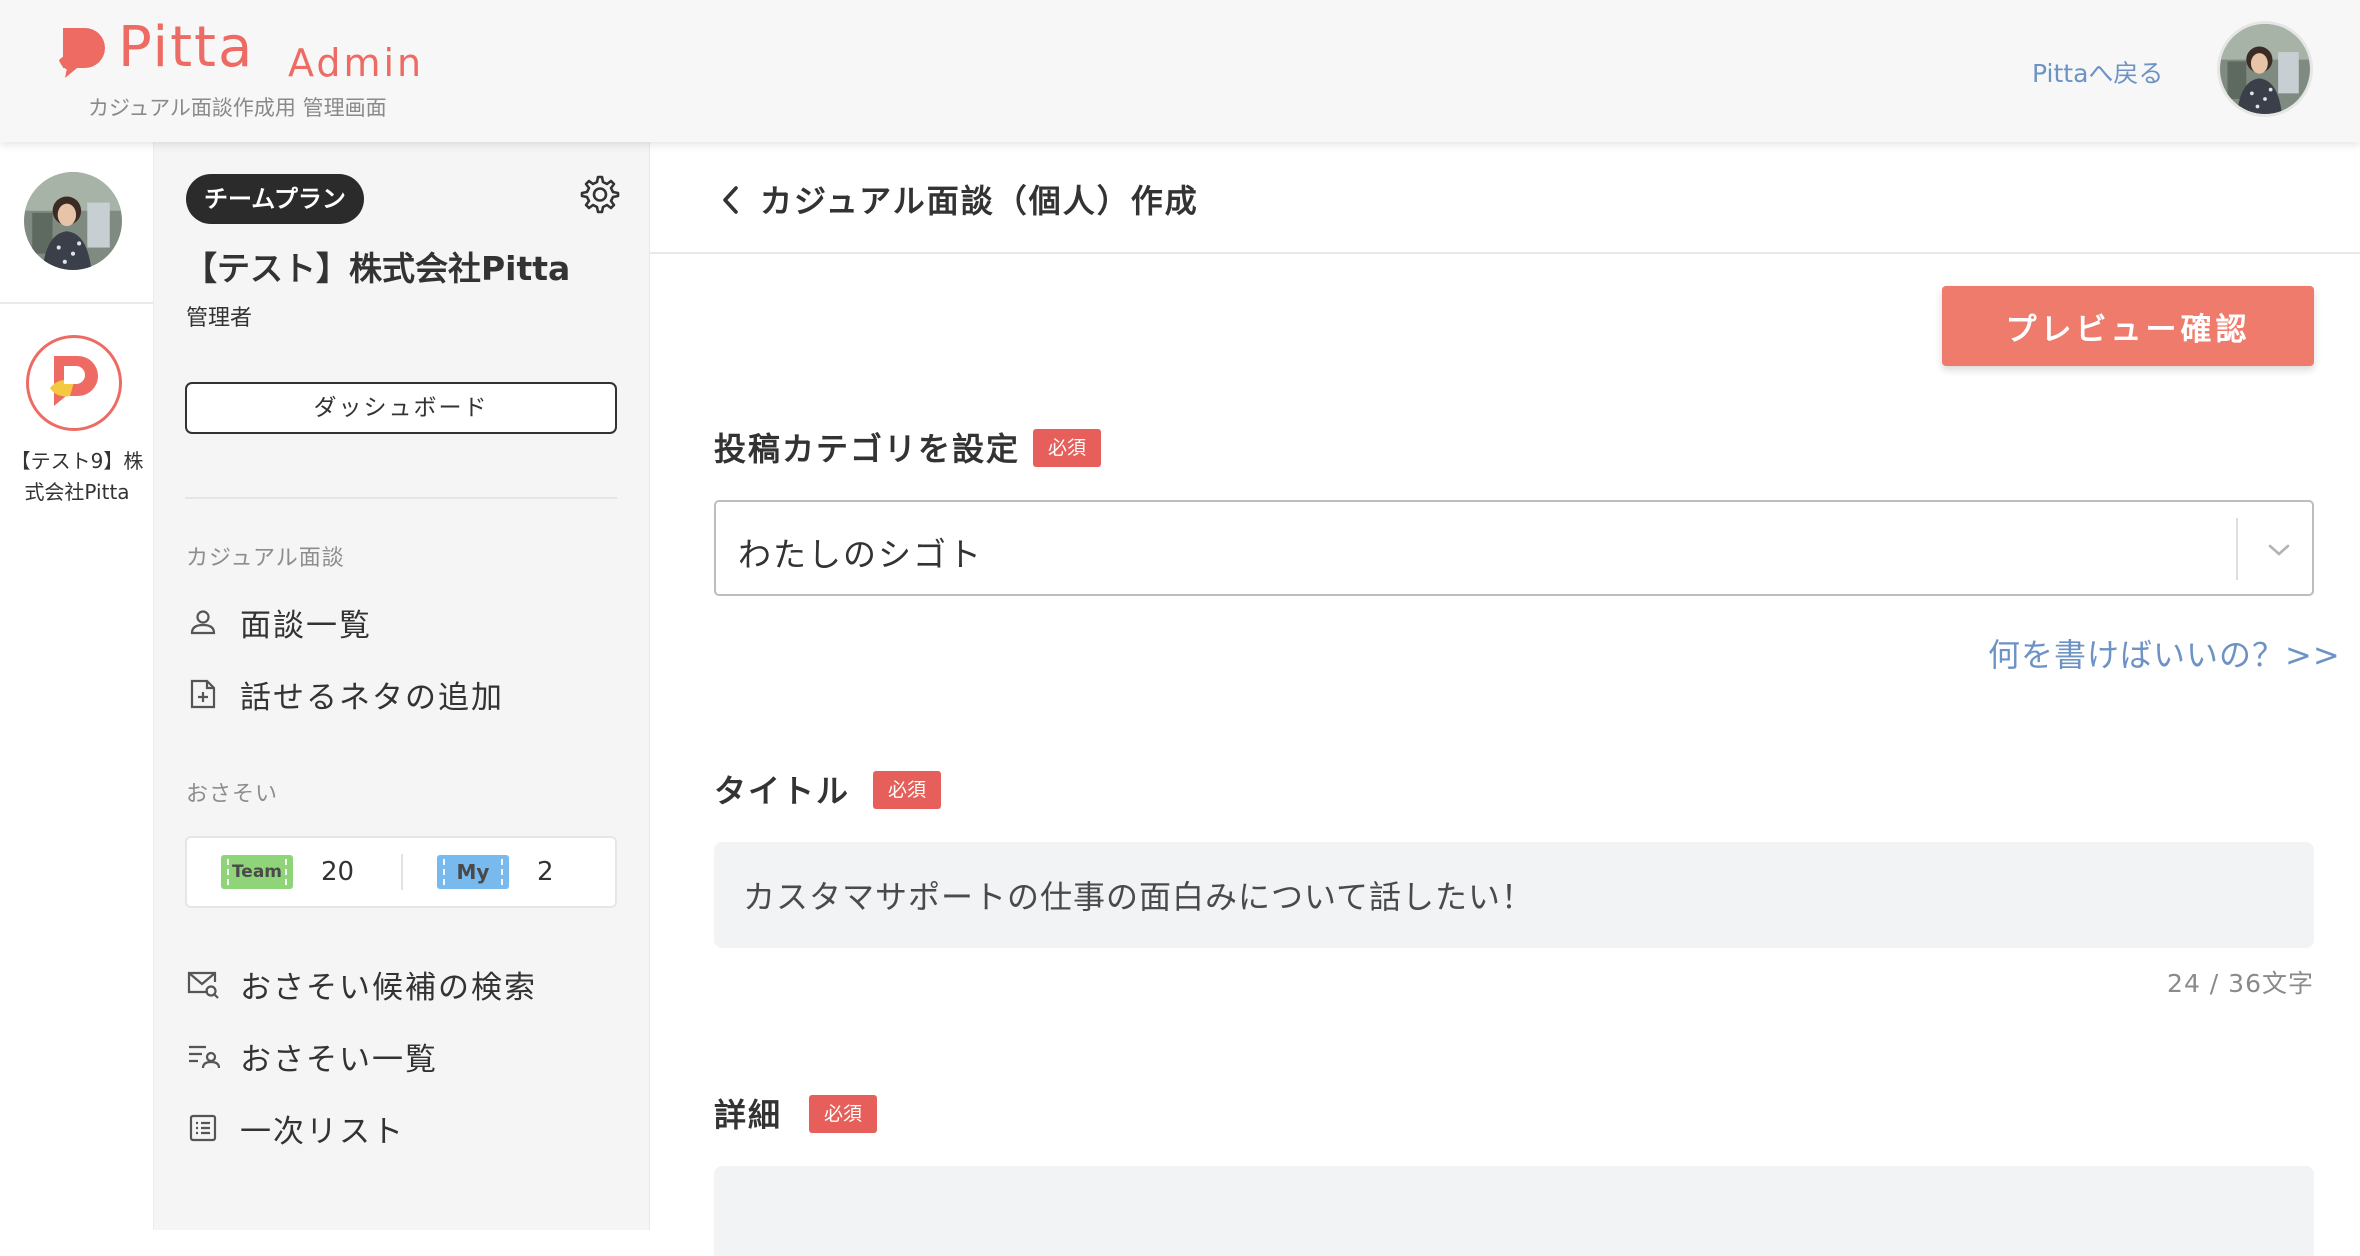 This screenshot has width=2360, height=1256. Describe the element at coordinates (545, 872) in the screenshot. I see `my-count: 2` at that location.